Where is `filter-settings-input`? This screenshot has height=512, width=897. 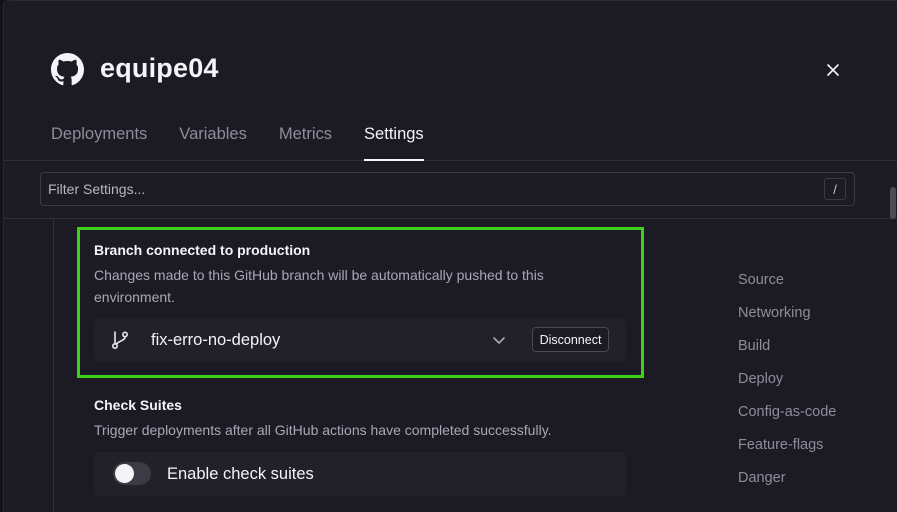
filter-settings-input is located at coordinates (426, 189).